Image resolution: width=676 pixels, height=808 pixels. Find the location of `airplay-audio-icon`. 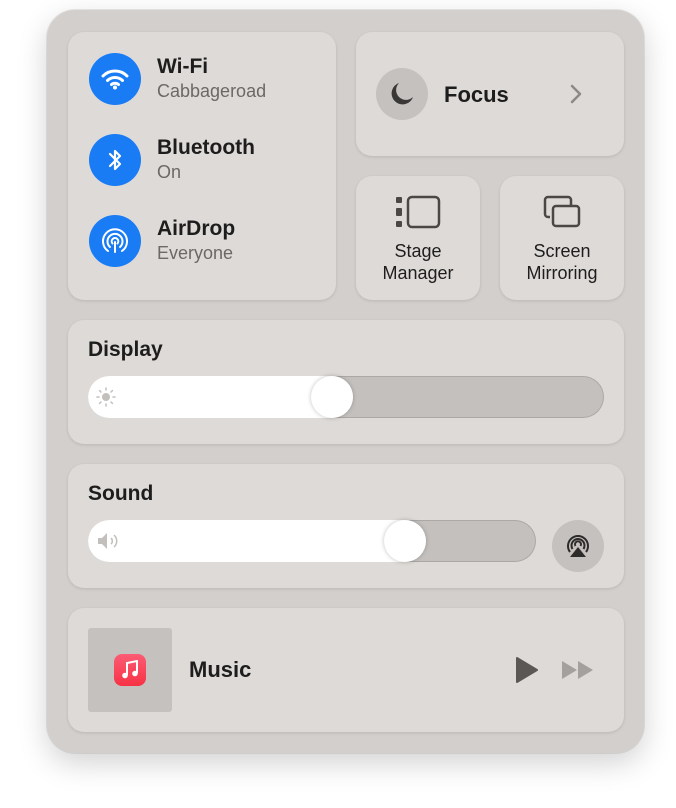

airplay-audio-icon is located at coordinates (578, 546).